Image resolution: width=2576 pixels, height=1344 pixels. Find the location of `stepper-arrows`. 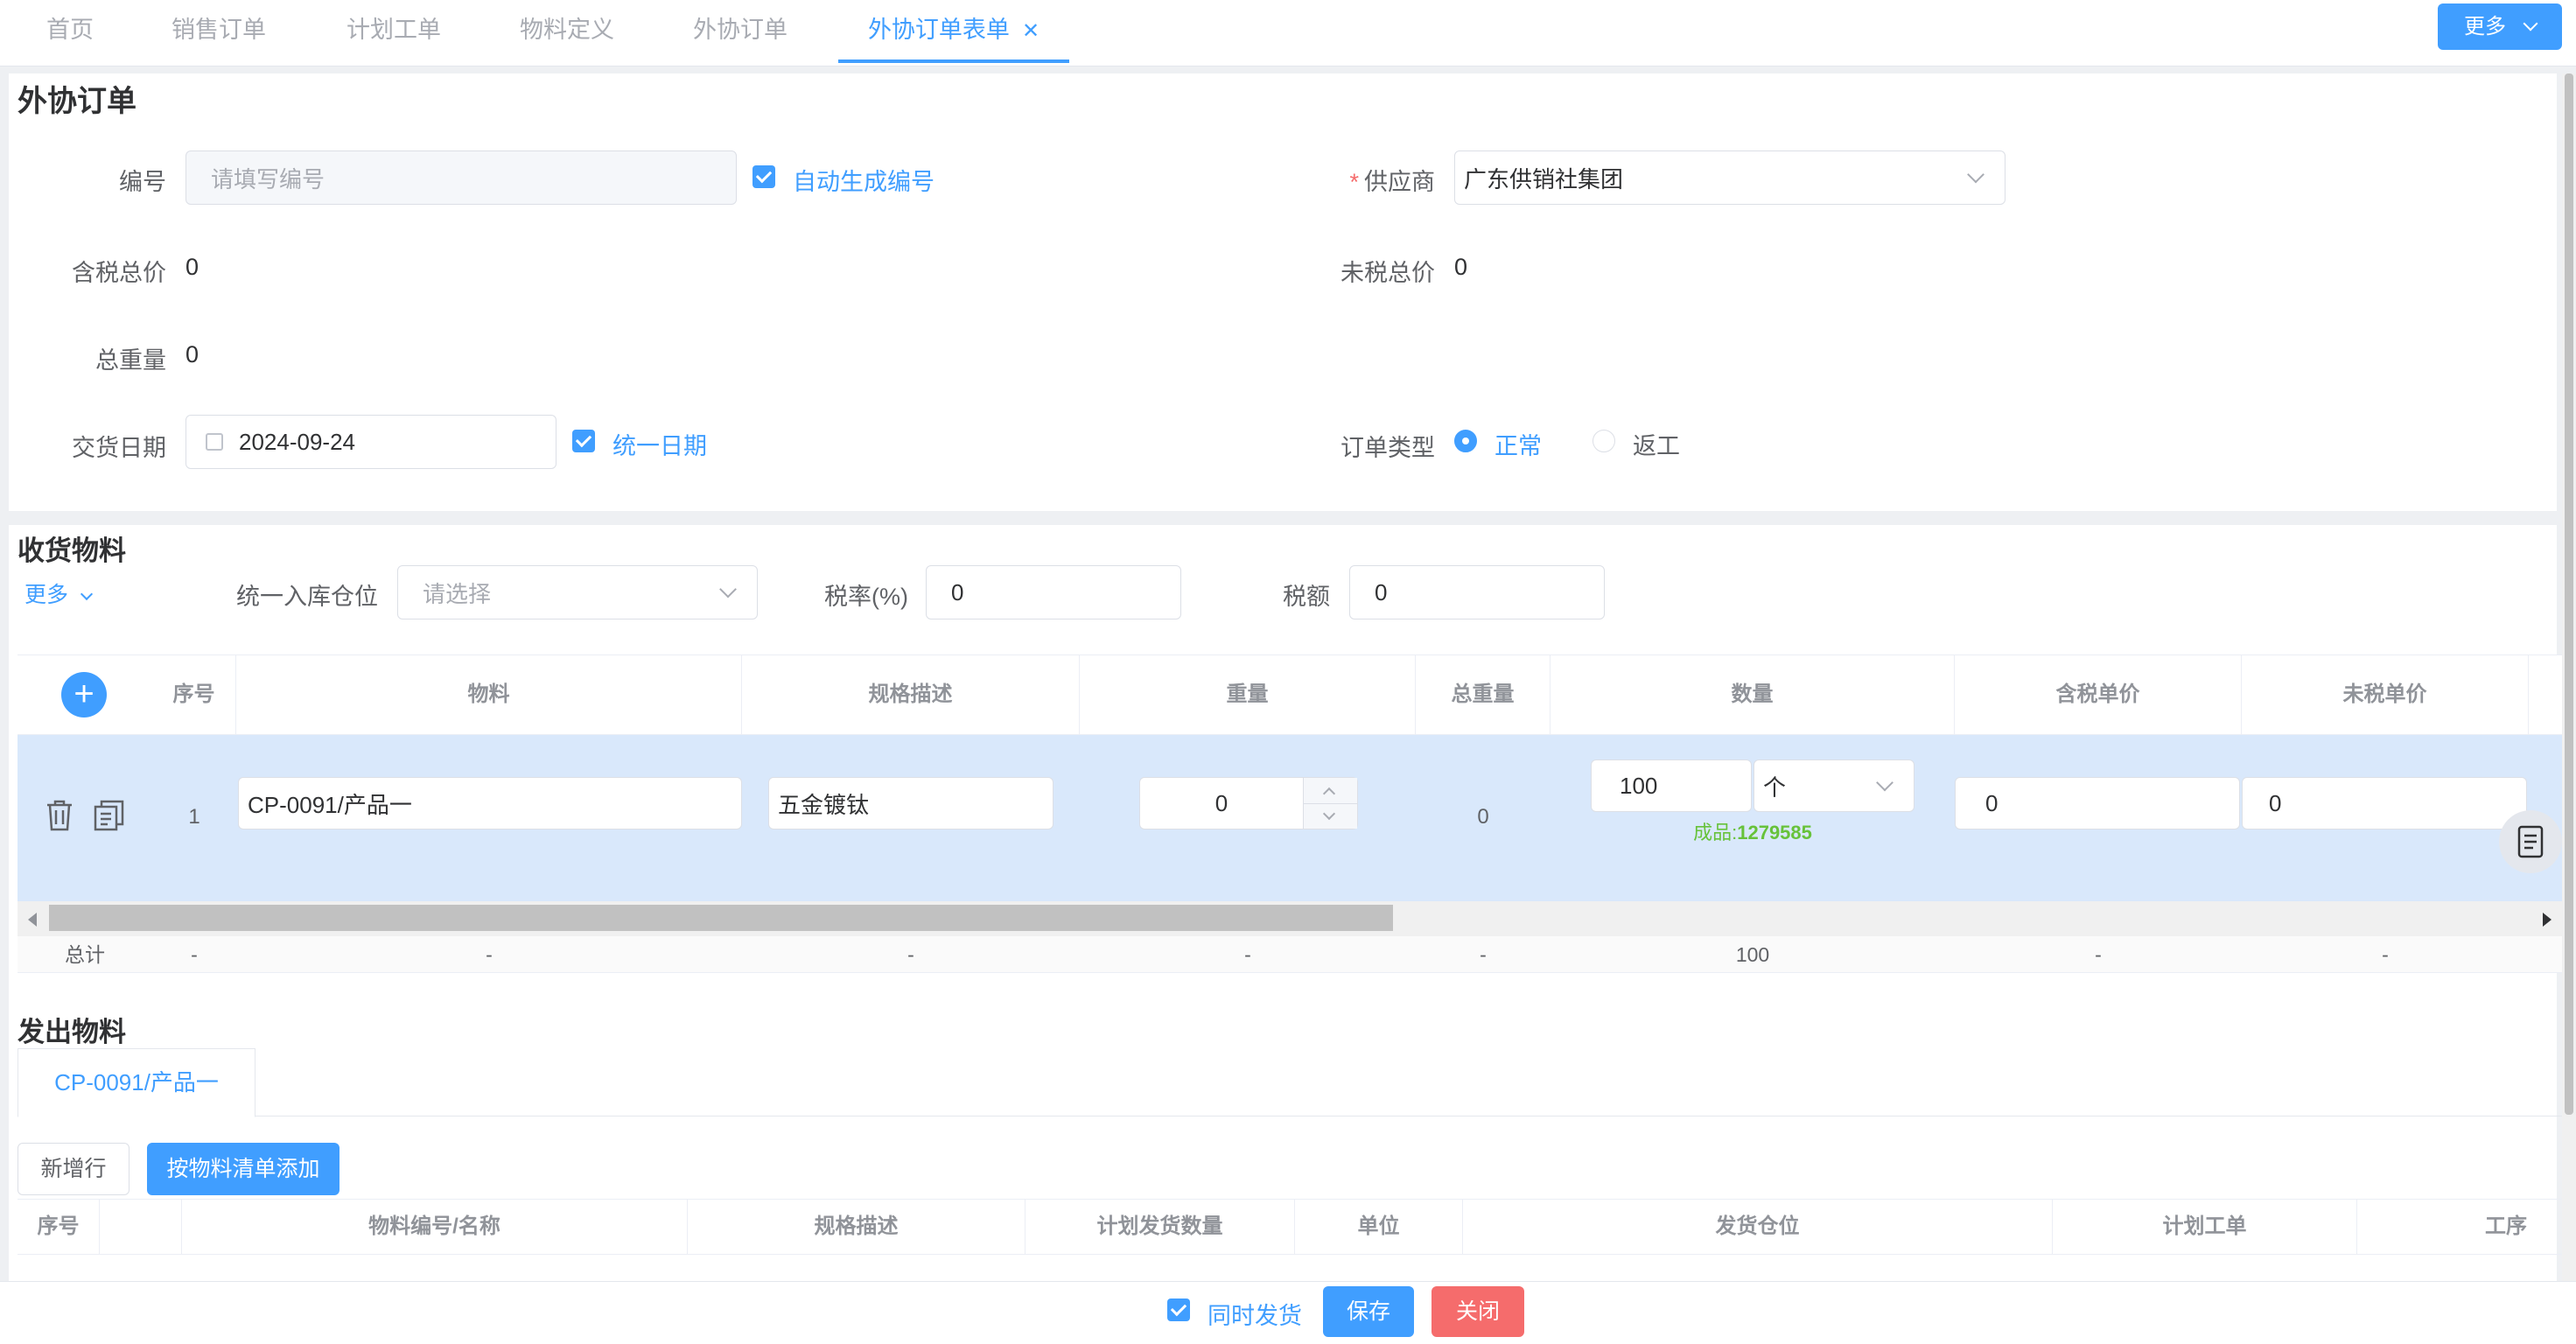

stepper-arrows is located at coordinates (1330, 803).